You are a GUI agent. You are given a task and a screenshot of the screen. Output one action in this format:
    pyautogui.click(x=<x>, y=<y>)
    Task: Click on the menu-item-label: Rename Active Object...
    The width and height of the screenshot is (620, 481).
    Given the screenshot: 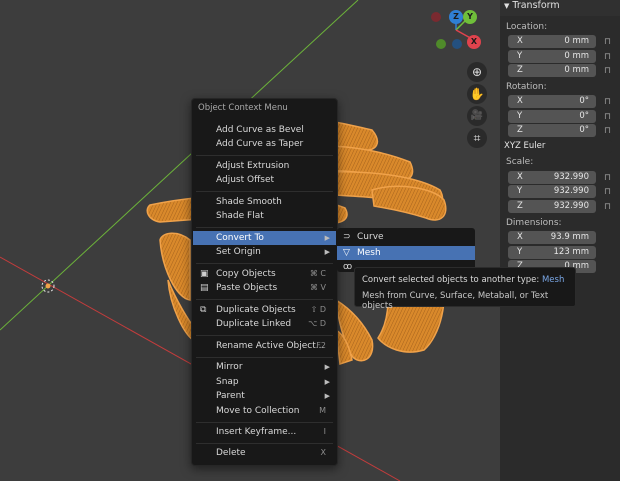 What is the action you would take?
    pyautogui.click(x=270, y=346)
    